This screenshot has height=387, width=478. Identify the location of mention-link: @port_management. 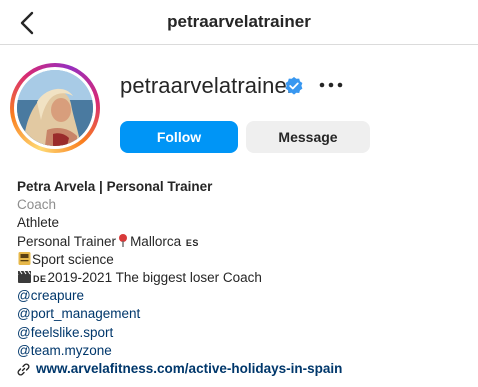
(242, 314).